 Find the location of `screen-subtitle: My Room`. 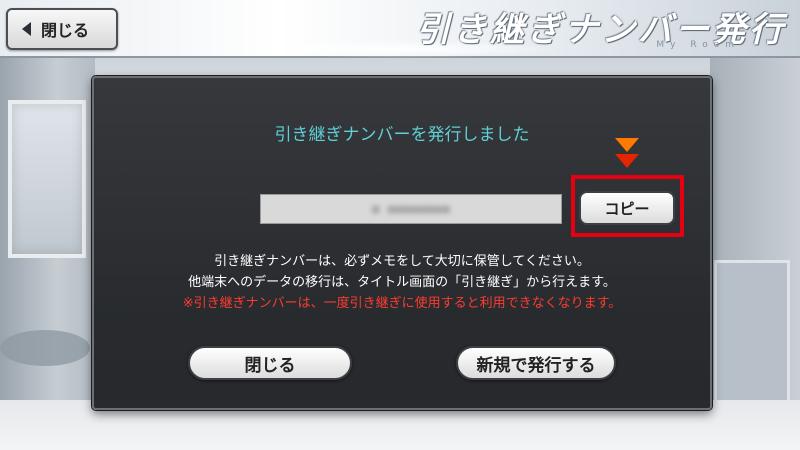

screen-subtitle: My Room is located at coordinates (698, 45).